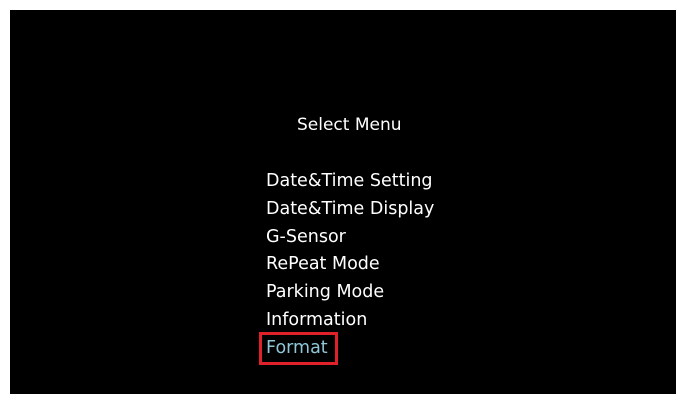 The height and width of the screenshot is (394, 683). What do you see at coordinates (346, 348) in the screenshot?
I see `menu-item-format: Format` at bounding box center [346, 348].